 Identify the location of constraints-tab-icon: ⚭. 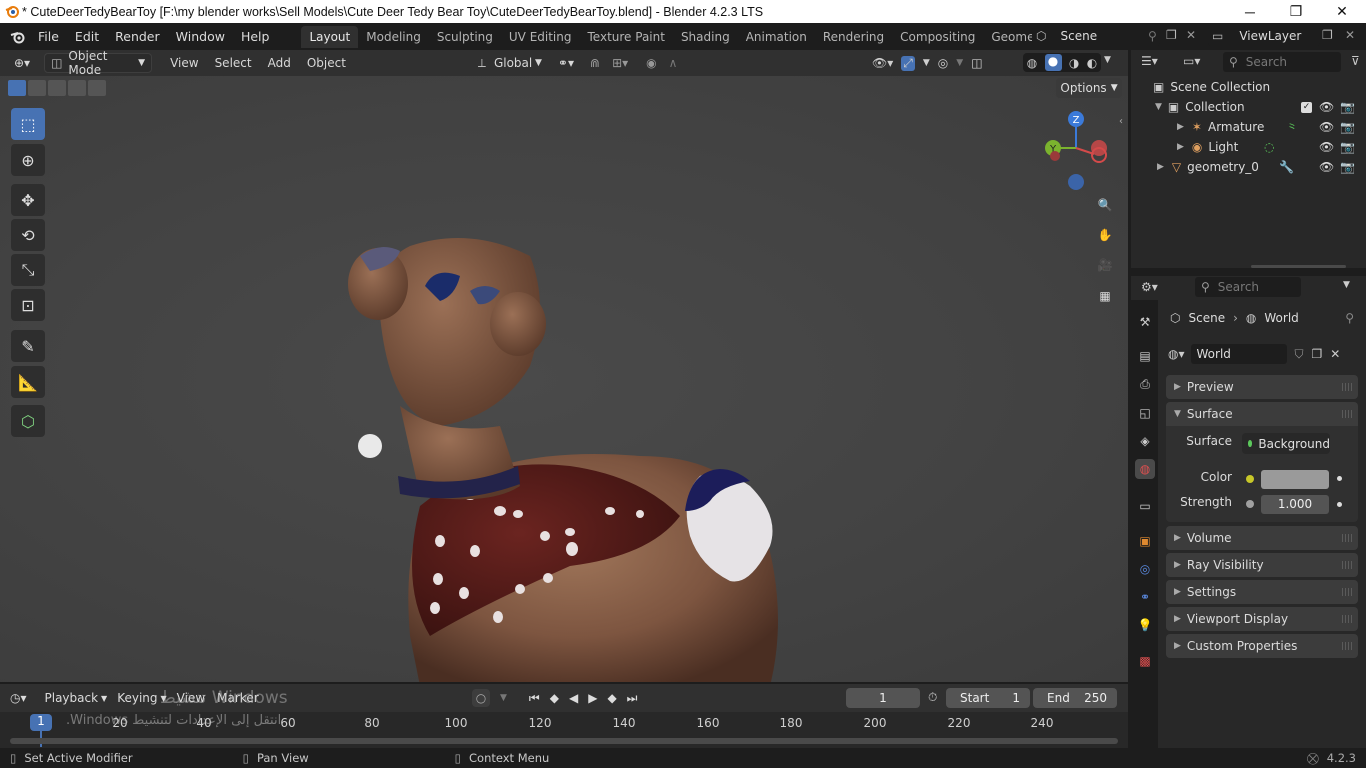
(1145, 597).